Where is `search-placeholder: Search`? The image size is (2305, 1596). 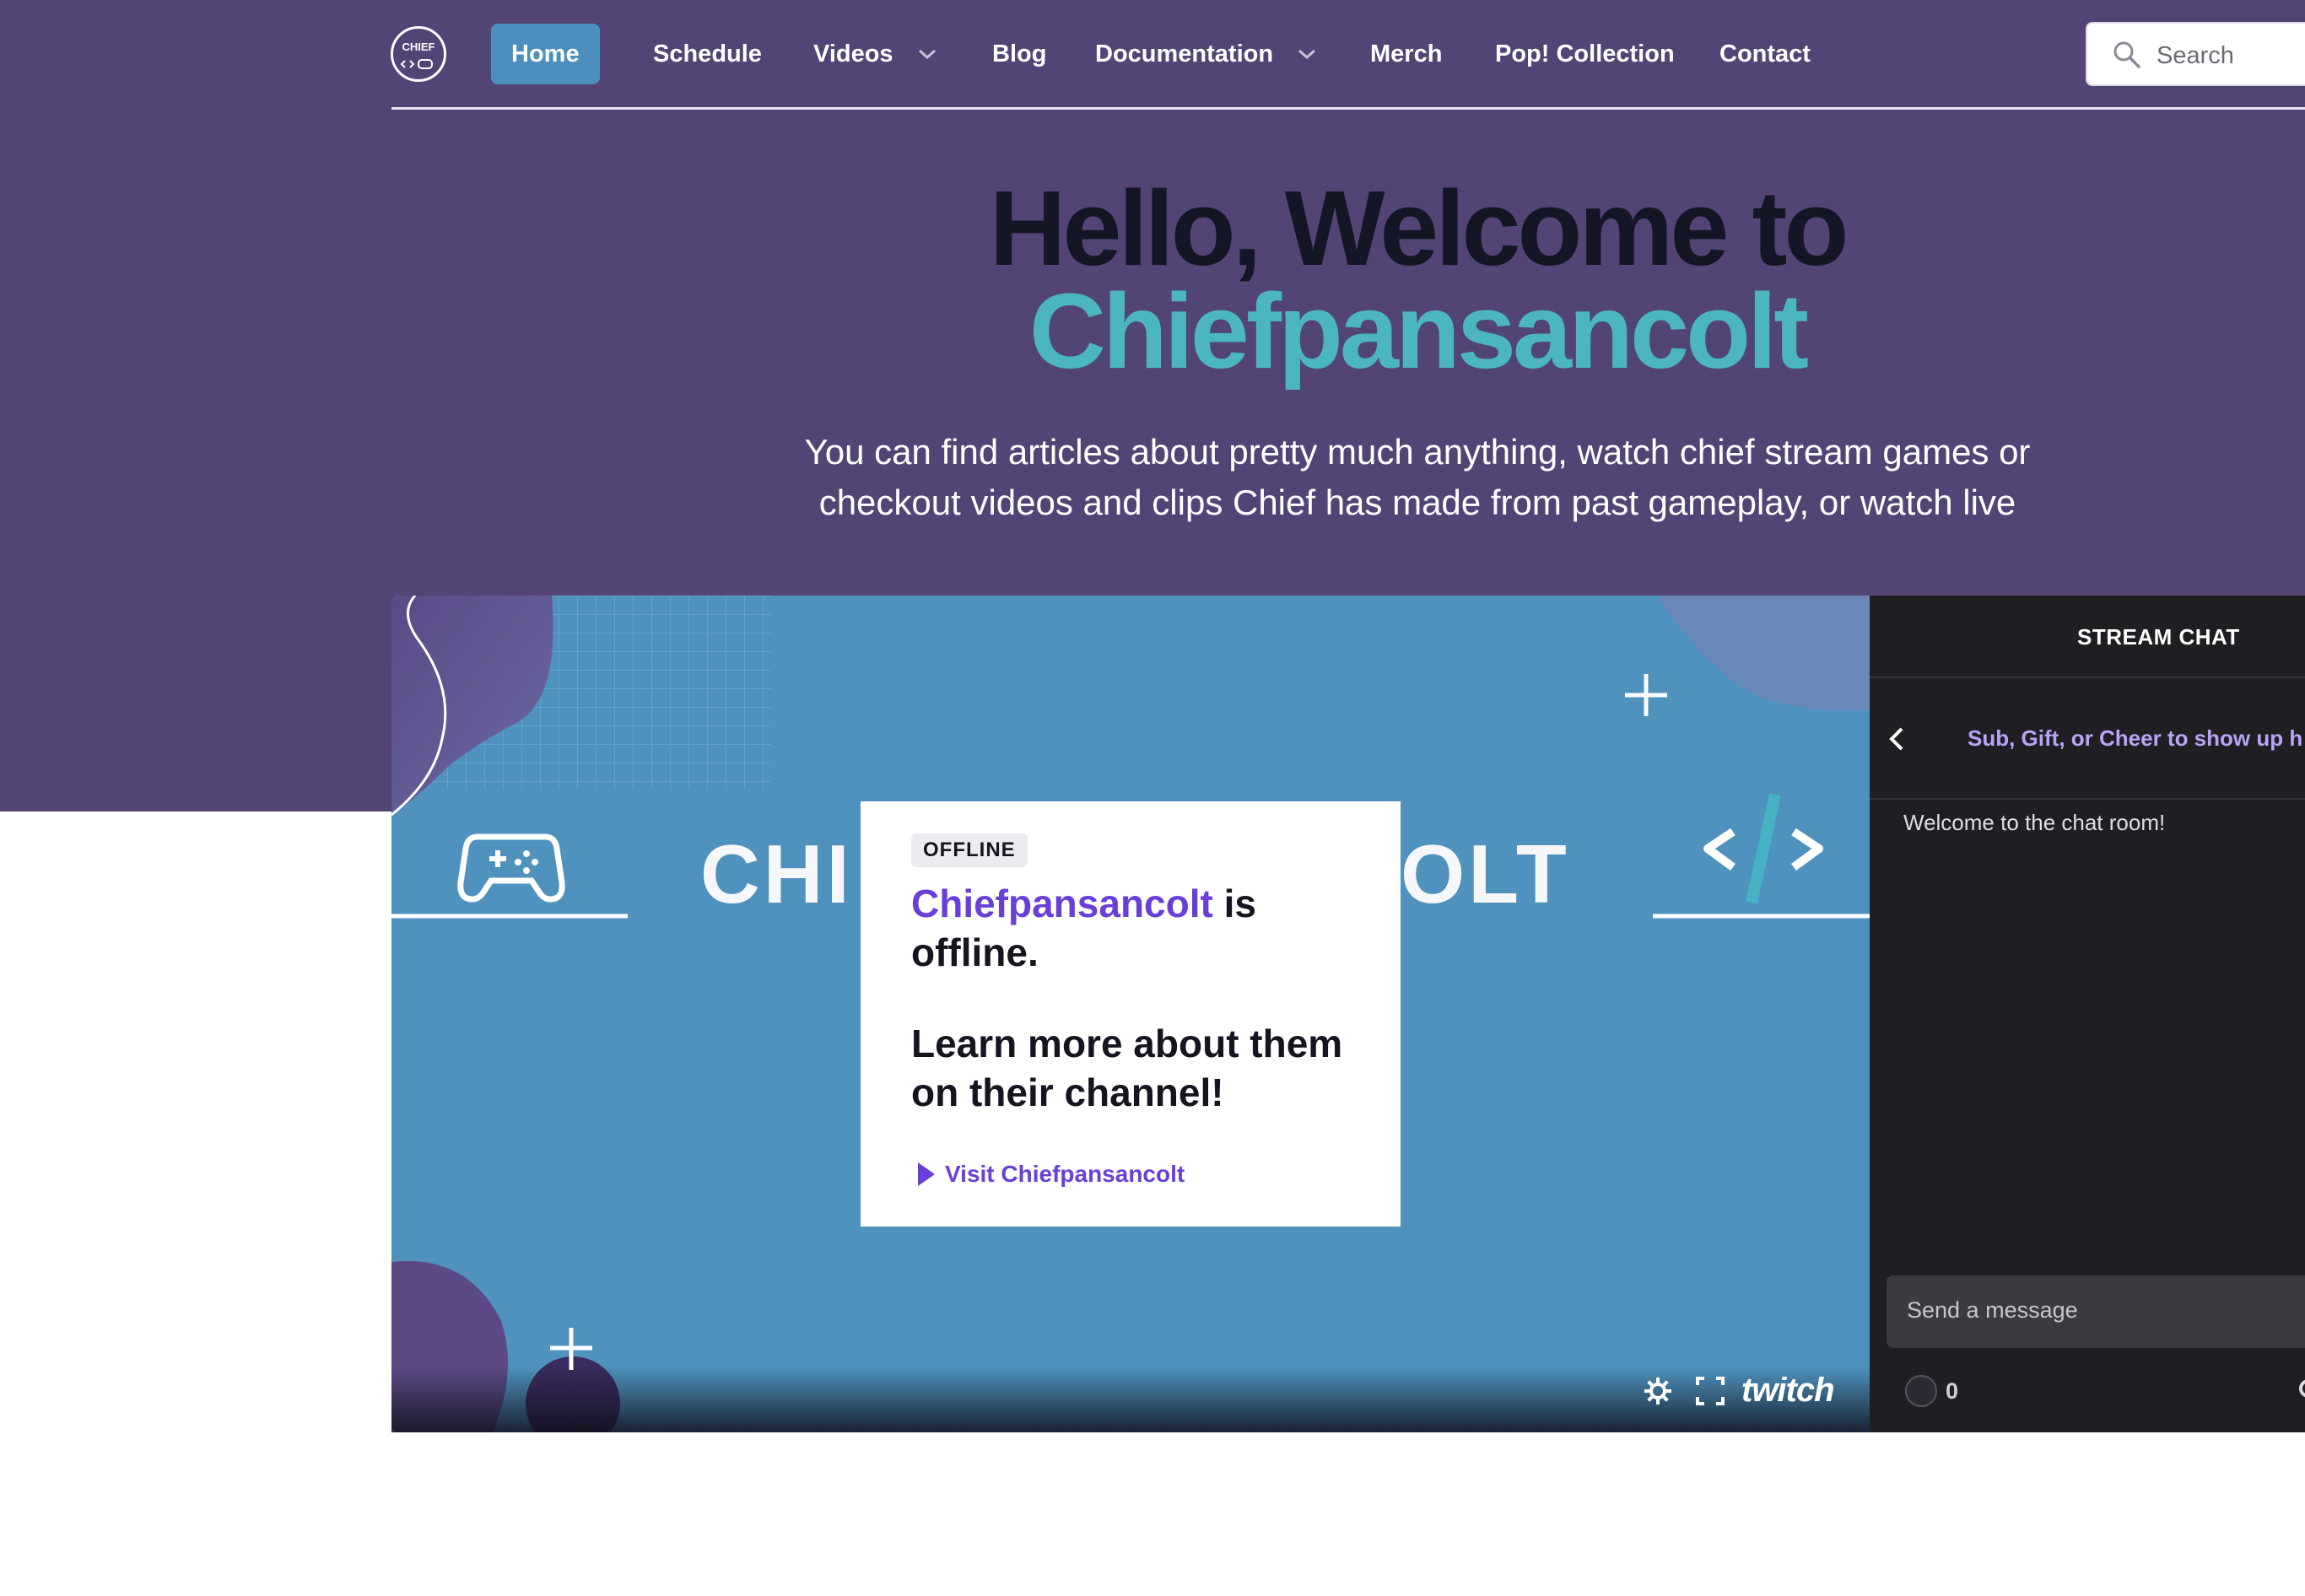
search-placeholder: Search is located at coordinates (2195, 56).